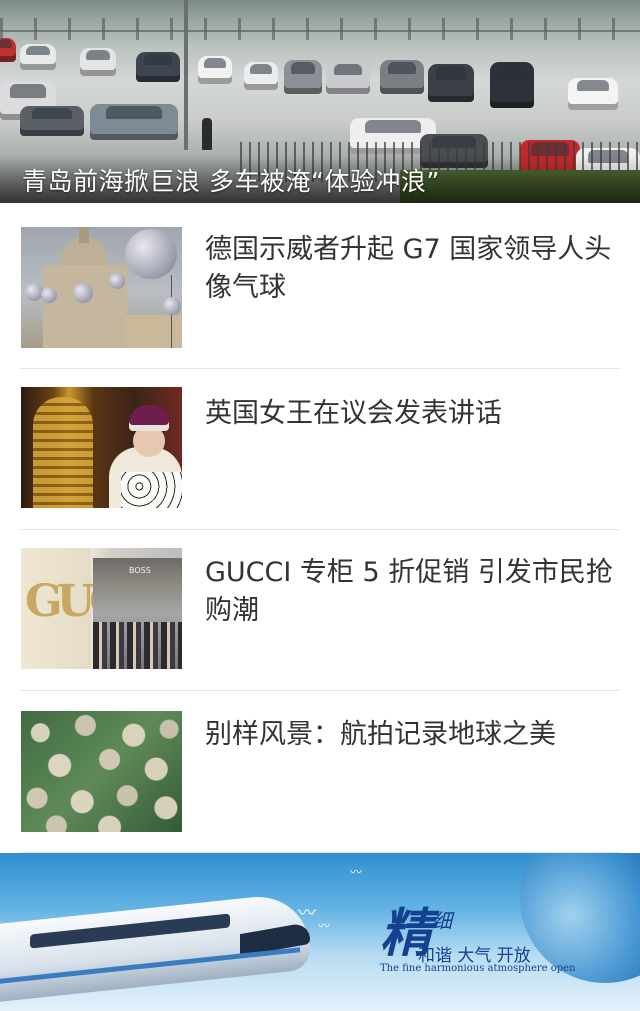 The image size is (640, 1011). I want to click on church-spire, so click(84, 235).